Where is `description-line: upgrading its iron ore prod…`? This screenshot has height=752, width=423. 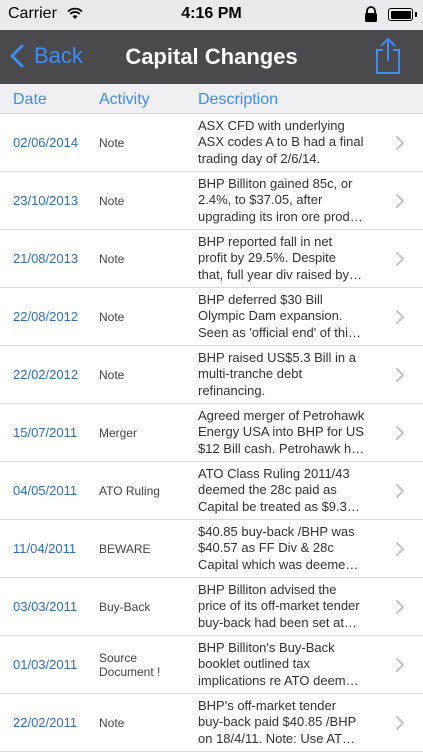 description-line: upgrading its iron ore prod… is located at coordinates (280, 216).